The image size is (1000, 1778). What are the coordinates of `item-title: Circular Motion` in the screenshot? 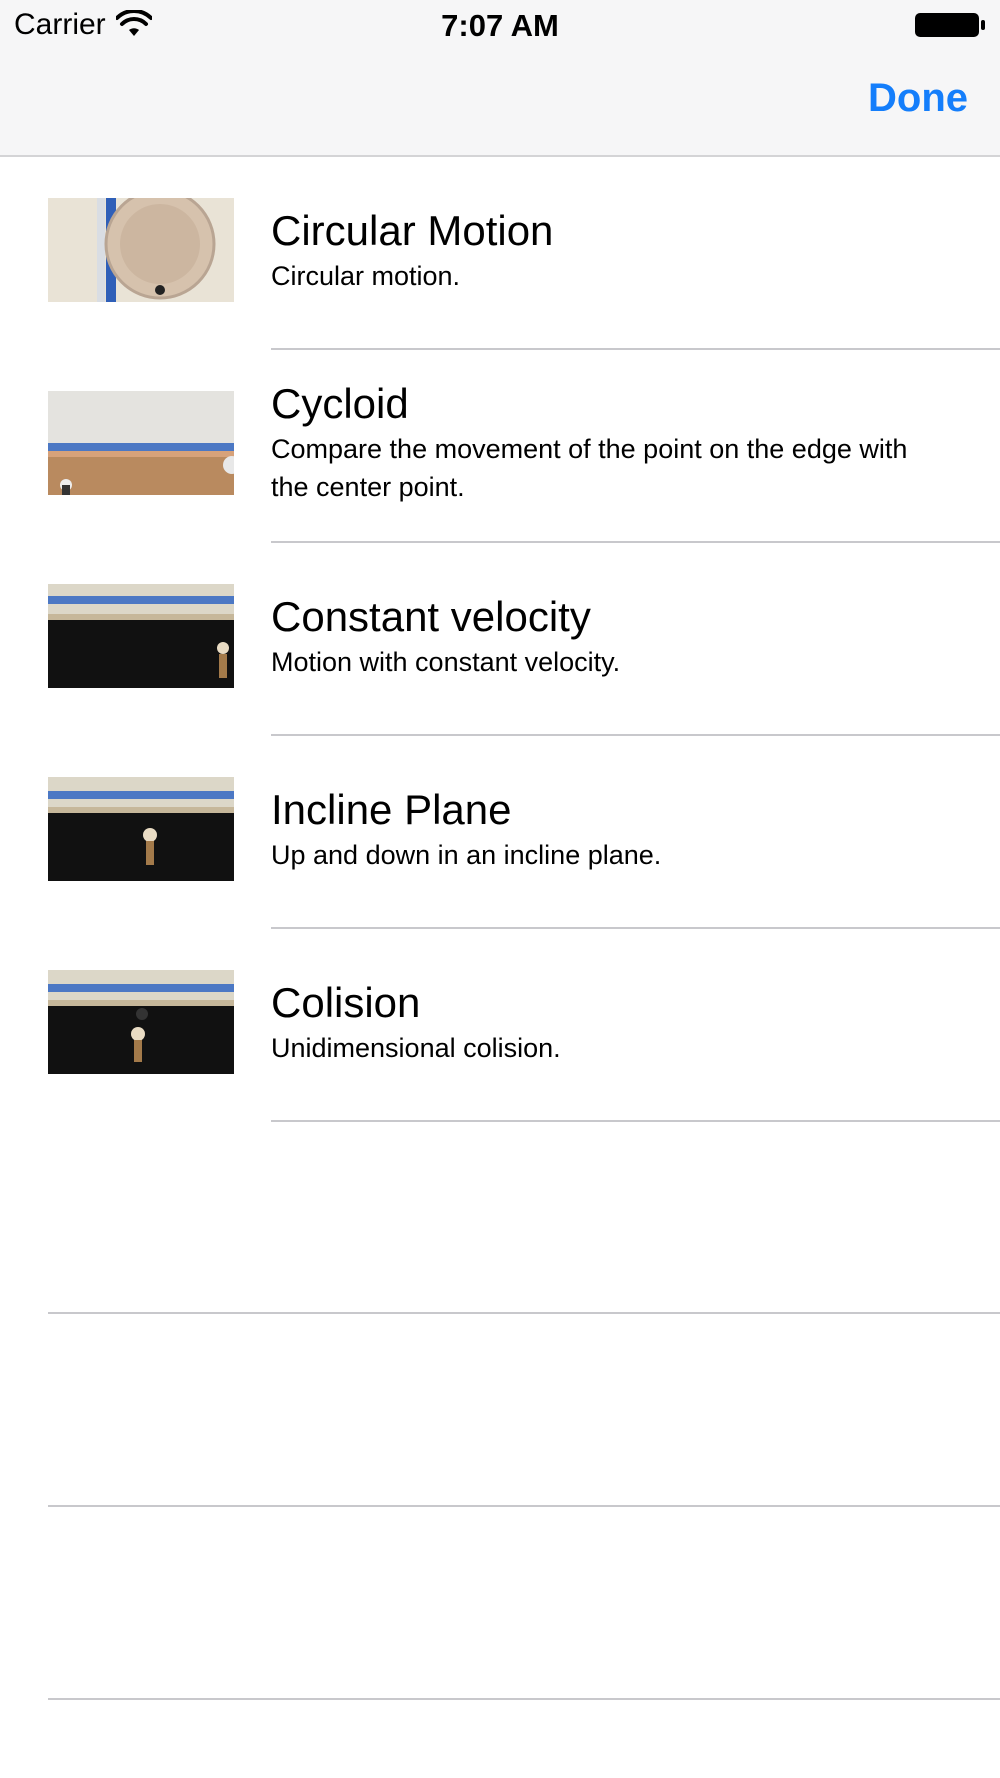 It's located at (412, 230).